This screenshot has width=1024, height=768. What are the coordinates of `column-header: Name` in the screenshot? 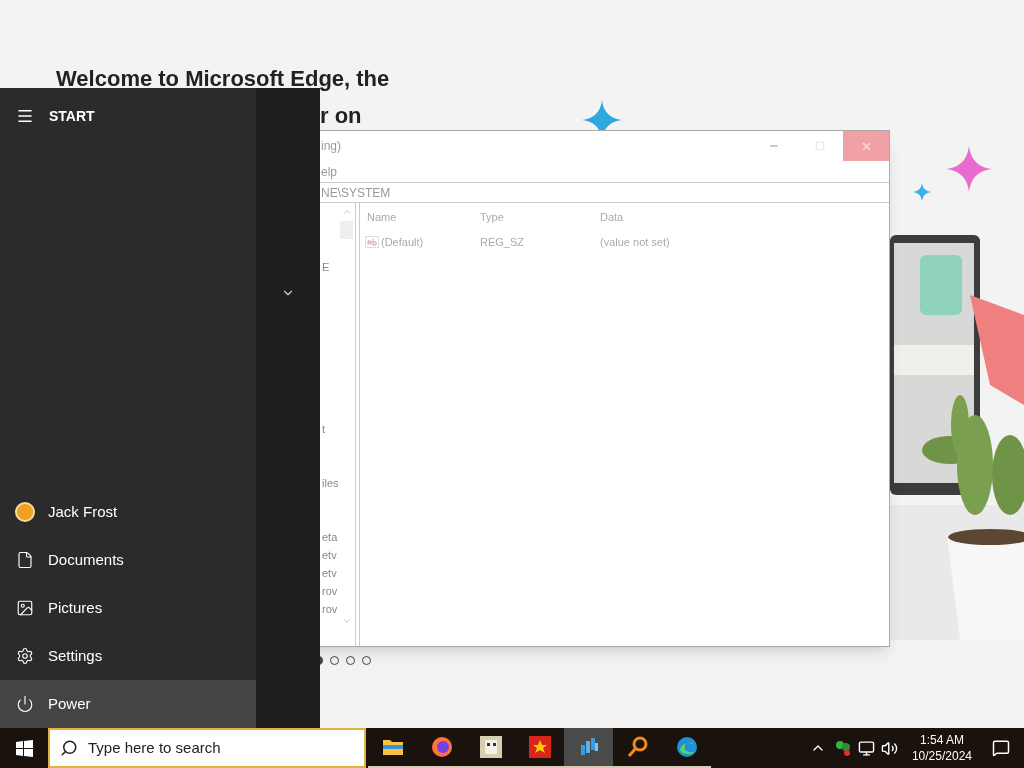 It's located at (420, 217).